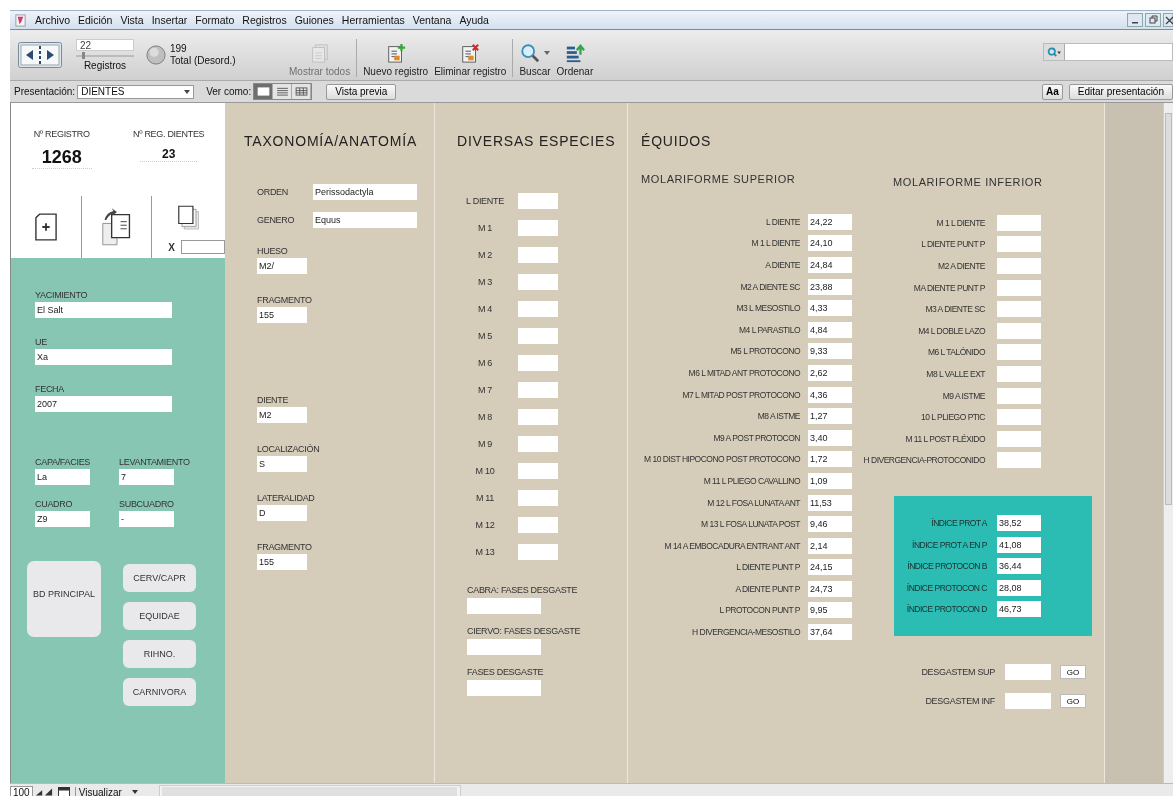 The image size is (1173, 796). Describe the element at coordinates (1073, 701) in the screenshot. I see `go-button: GO` at that location.